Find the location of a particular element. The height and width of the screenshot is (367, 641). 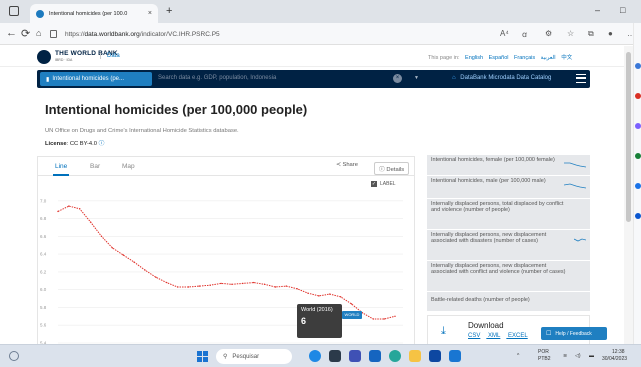

hamburger-menu-icon is located at coordinates (581, 78).